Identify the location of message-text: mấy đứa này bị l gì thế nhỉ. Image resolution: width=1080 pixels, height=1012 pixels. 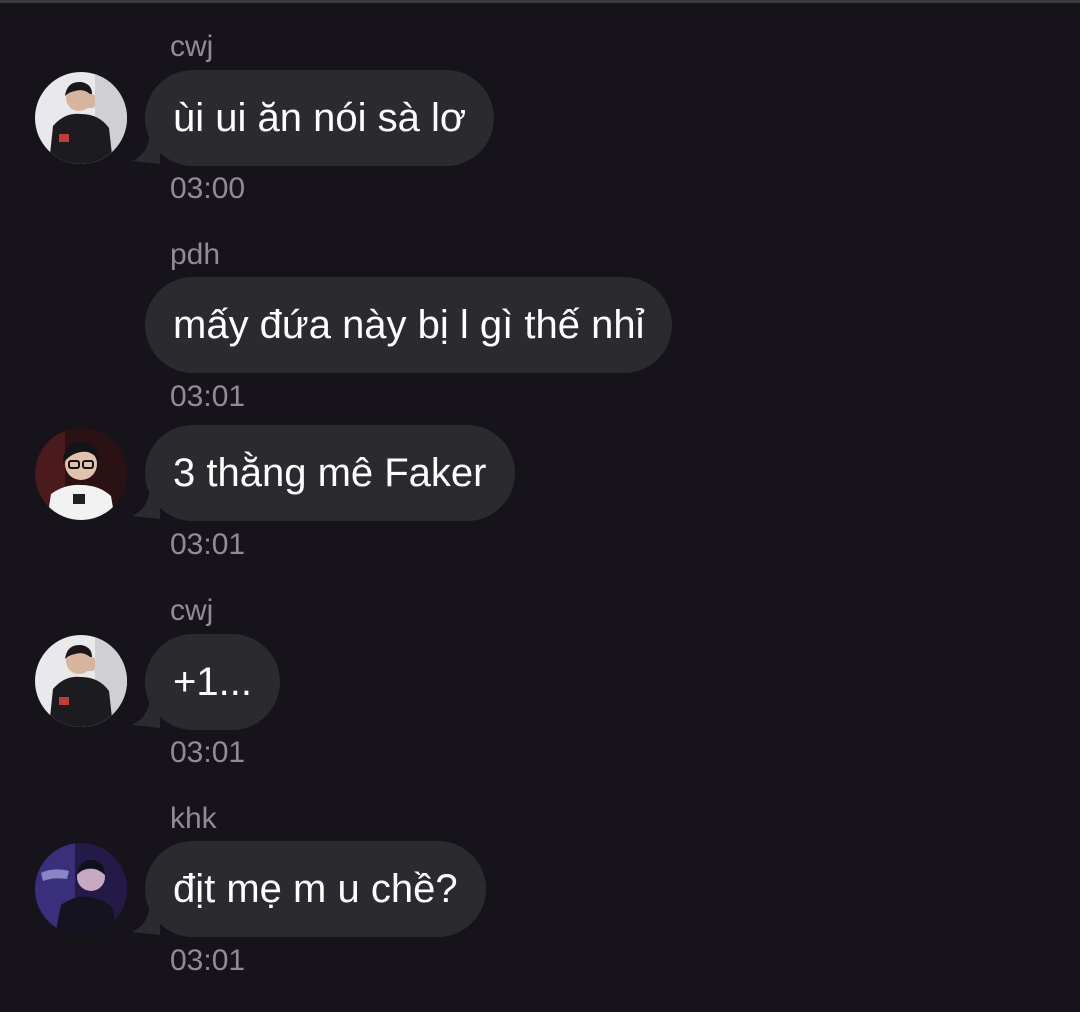
(409, 325).